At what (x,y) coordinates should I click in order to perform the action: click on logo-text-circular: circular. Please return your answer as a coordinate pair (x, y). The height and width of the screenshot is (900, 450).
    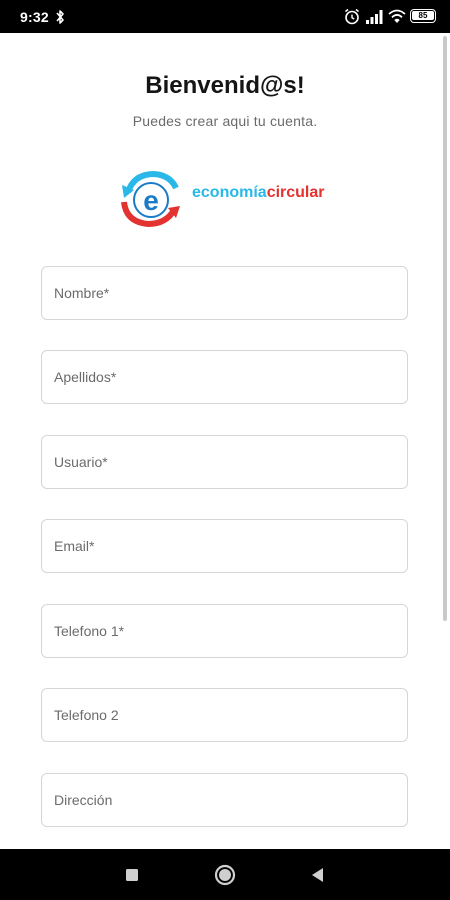
    Looking at the image, I should click on (295, 192).